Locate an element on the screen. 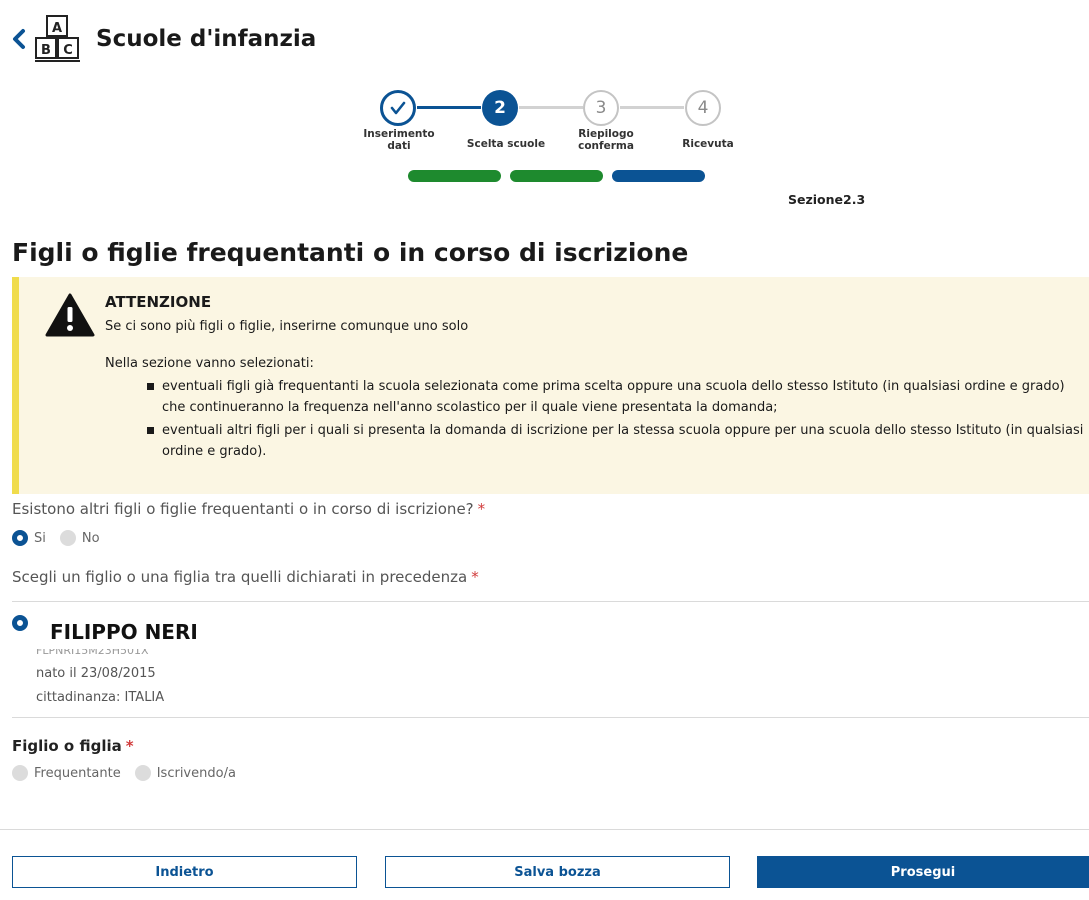  field-child-status: Figlio o figlia * is located at coordinates (73, 746).